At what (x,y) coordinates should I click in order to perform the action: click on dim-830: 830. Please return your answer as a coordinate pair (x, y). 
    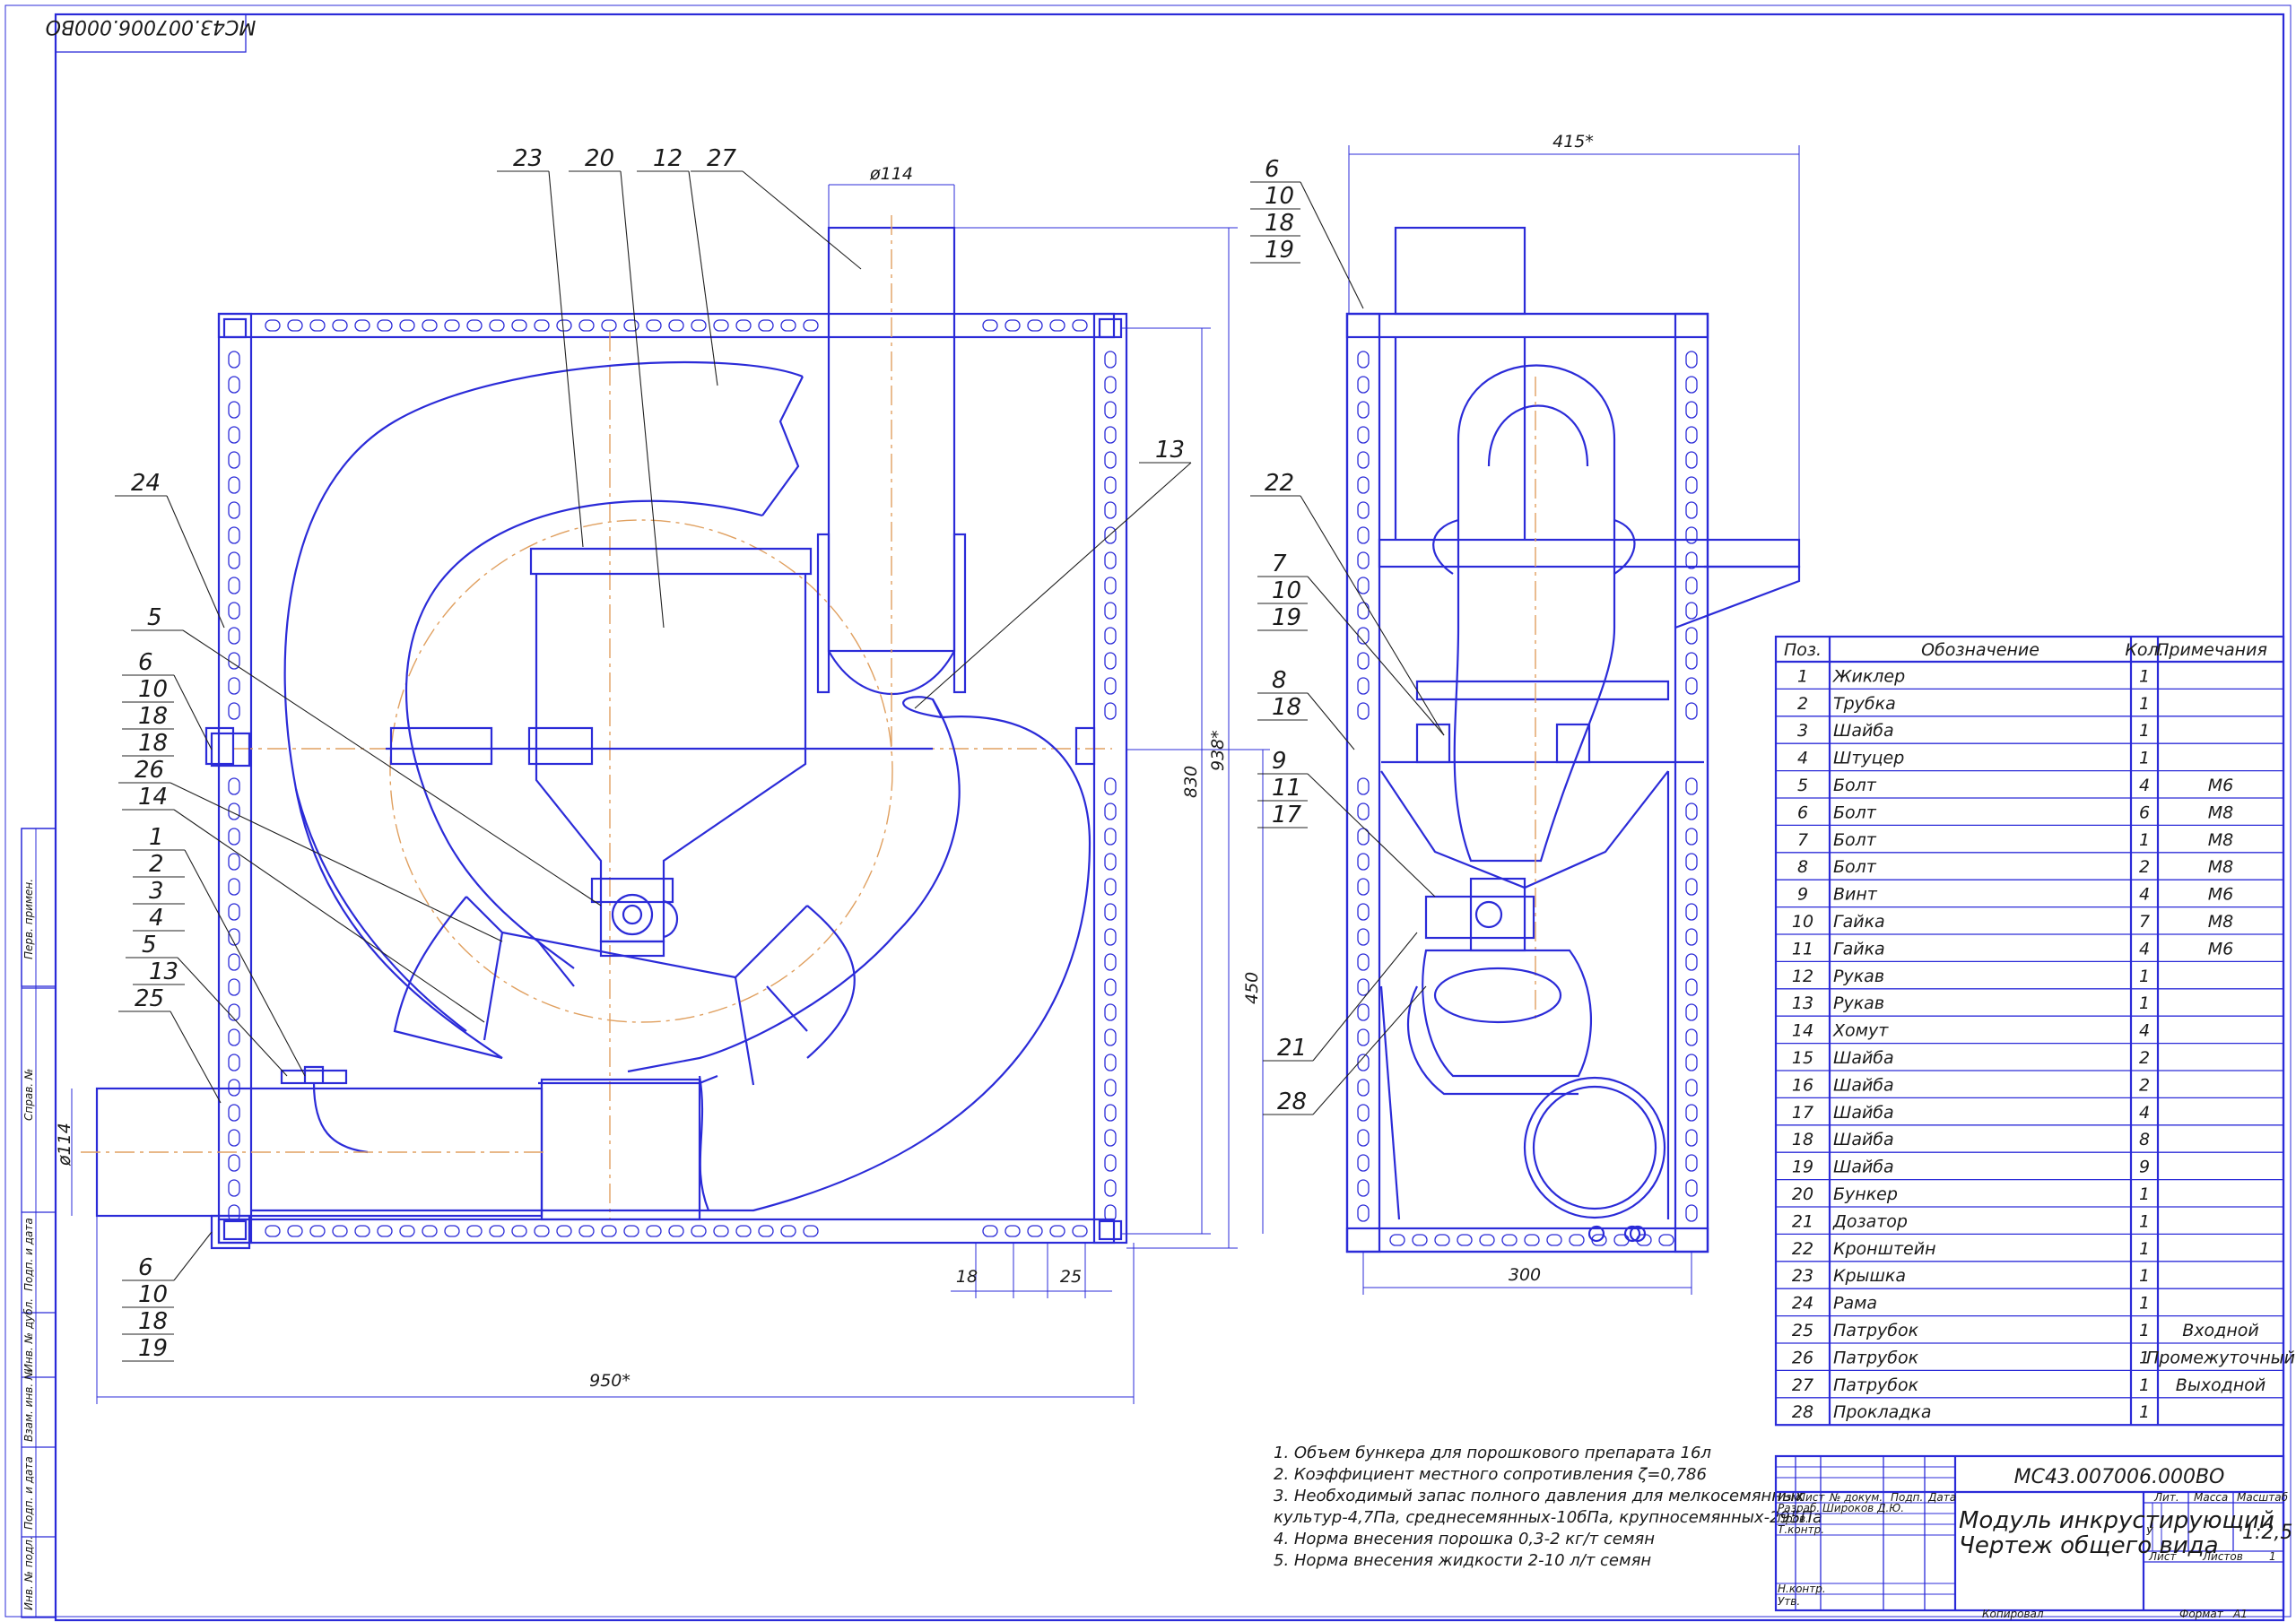
    Looking at the image, I should click on (1191, 782).